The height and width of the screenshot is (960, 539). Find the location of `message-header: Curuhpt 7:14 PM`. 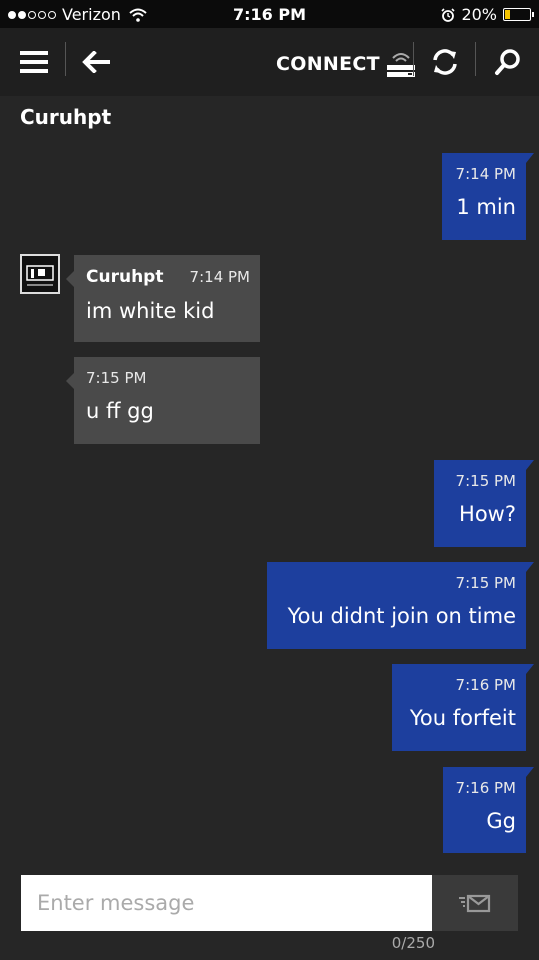

message-header: Curuhpt 7:14 PM is located at coordinates (168, 277).